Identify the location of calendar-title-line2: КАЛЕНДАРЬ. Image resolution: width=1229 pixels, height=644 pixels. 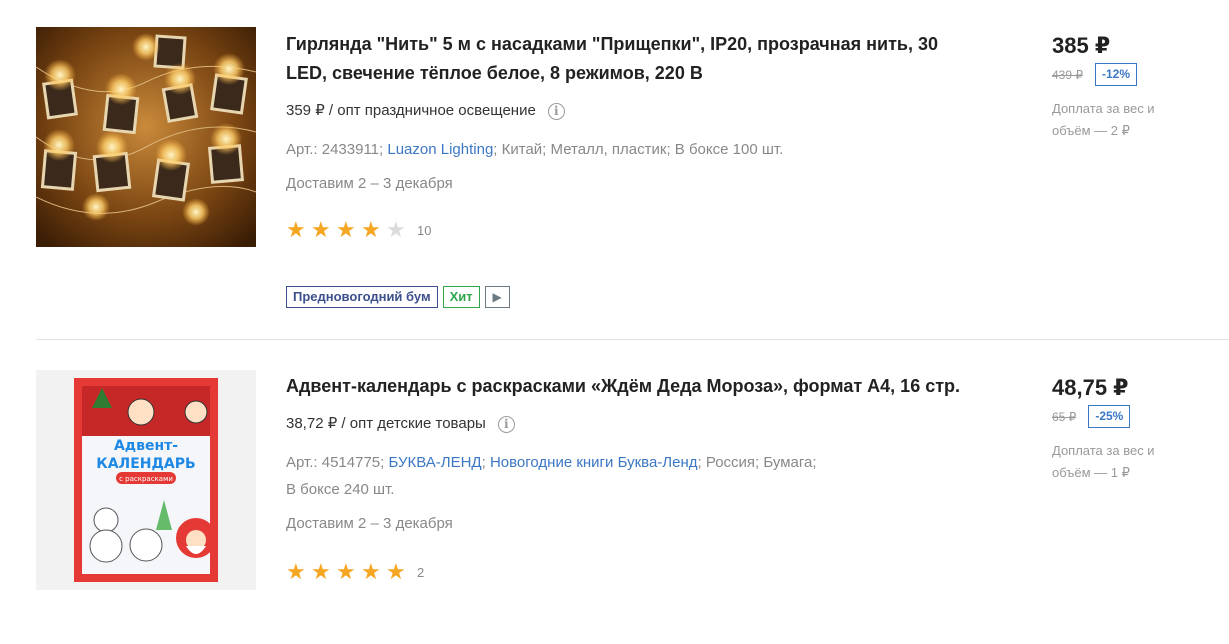
(145, 464).